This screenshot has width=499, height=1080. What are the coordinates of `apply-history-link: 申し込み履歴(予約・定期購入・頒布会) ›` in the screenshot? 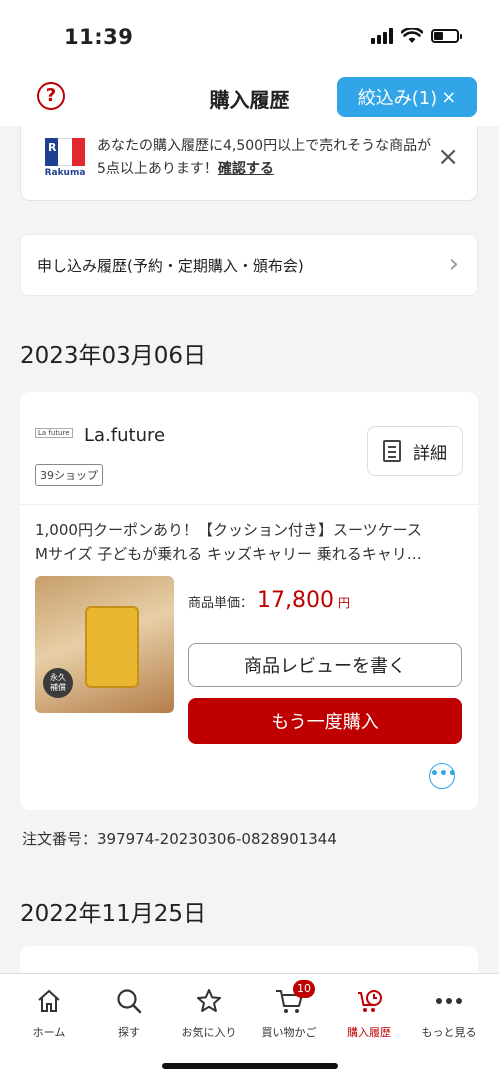 It's located at (249, 265).